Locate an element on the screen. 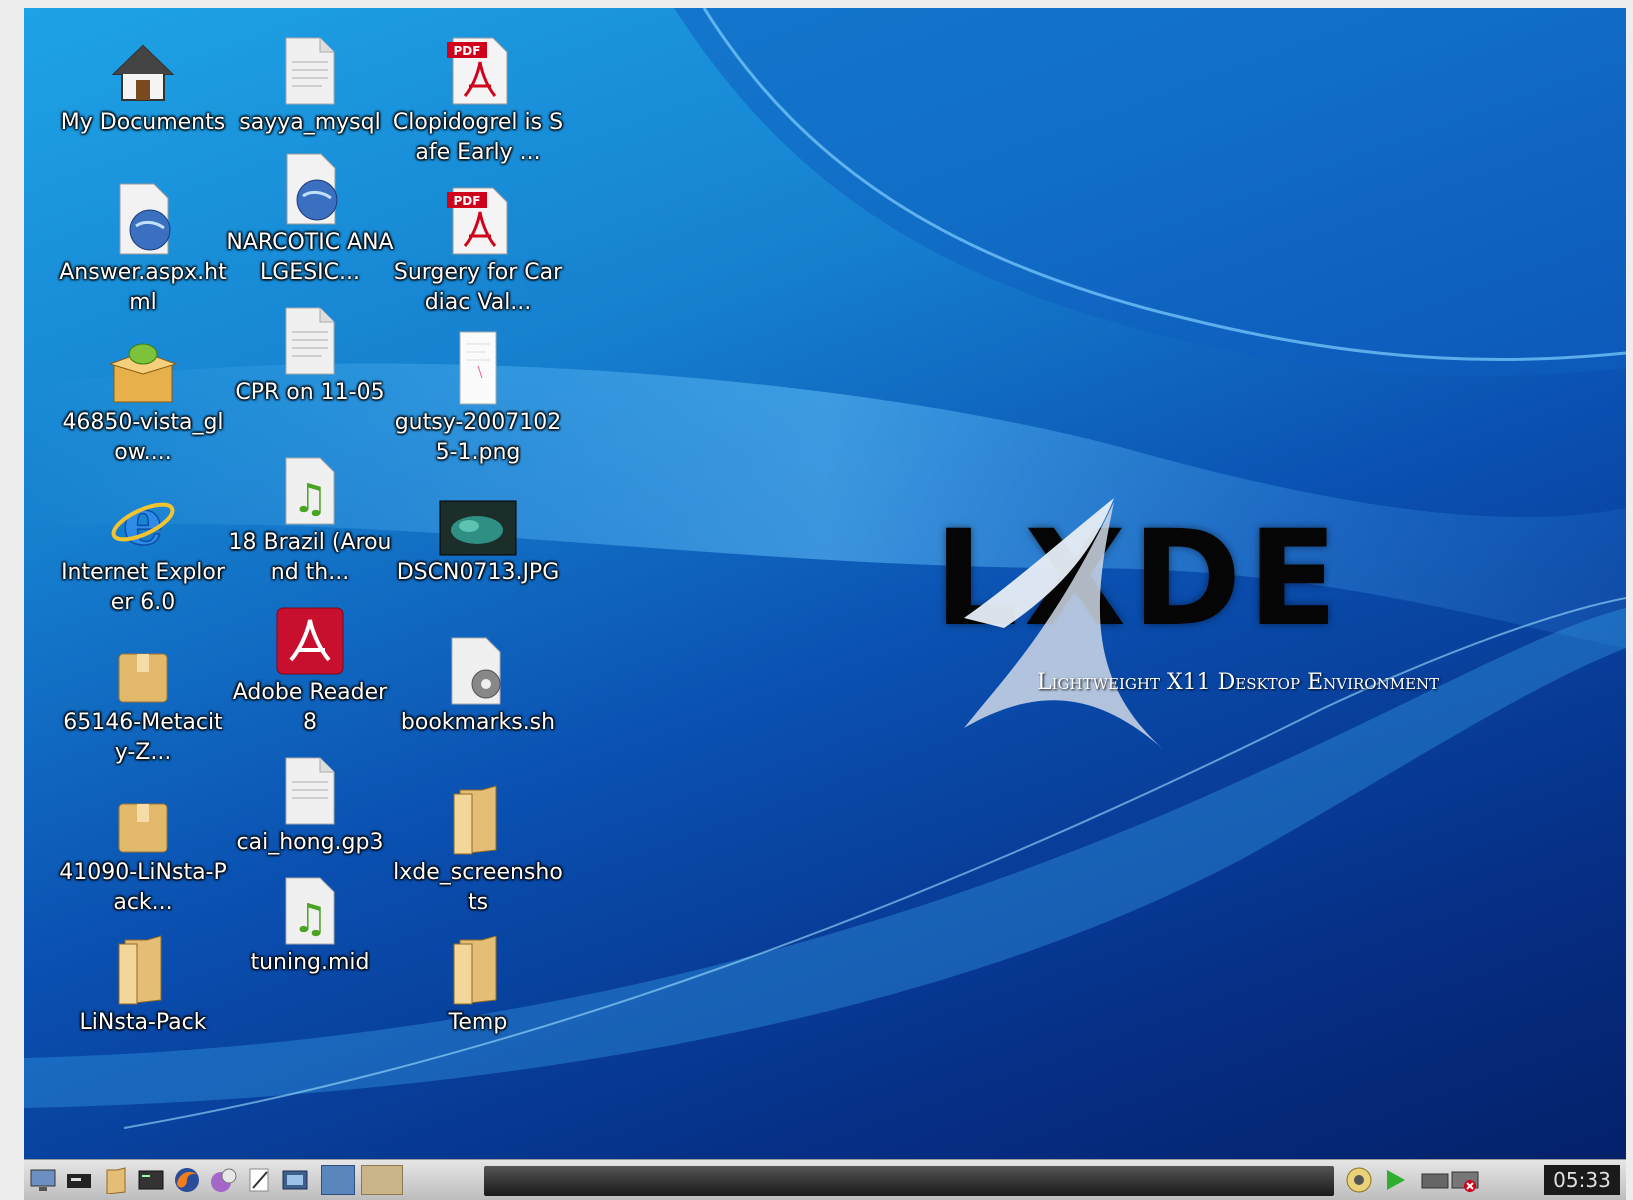  network-icon is located at coordinates (1395, 1180).